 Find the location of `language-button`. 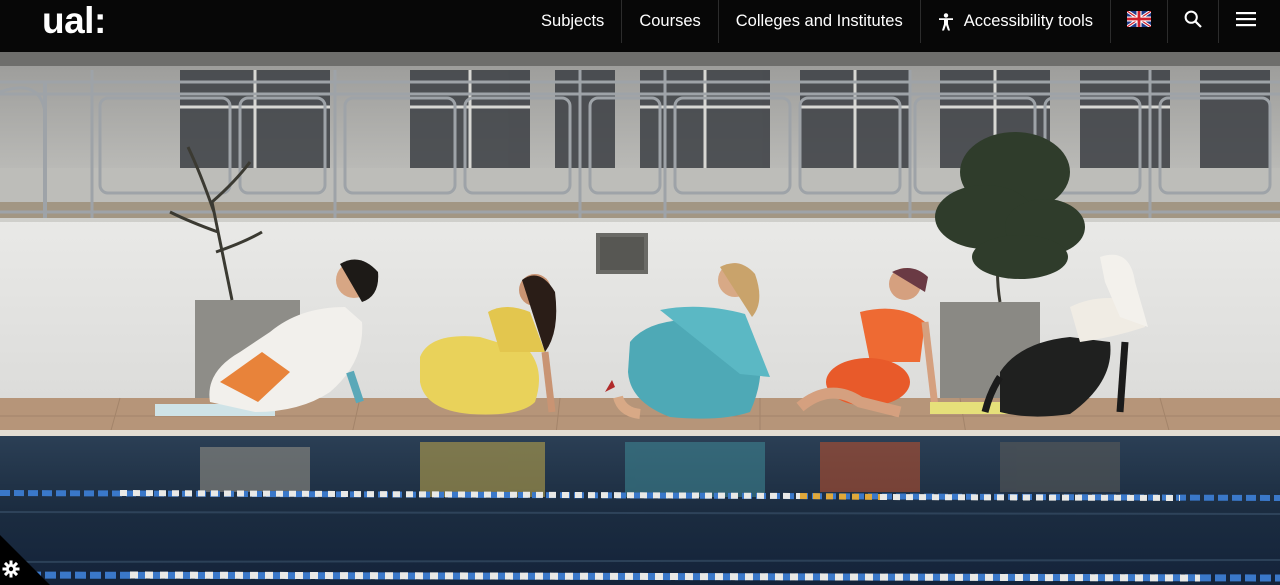

language-button is located at coordinates (1138, 21).